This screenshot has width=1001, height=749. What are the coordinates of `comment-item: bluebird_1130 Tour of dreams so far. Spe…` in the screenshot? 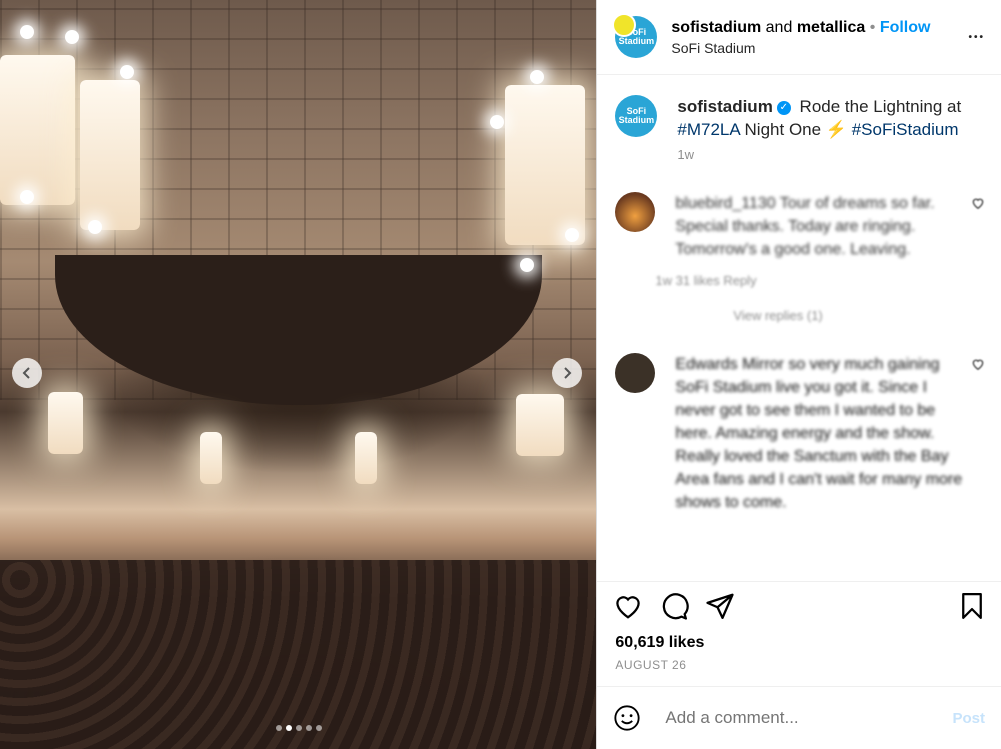 It's located at (800, 240).